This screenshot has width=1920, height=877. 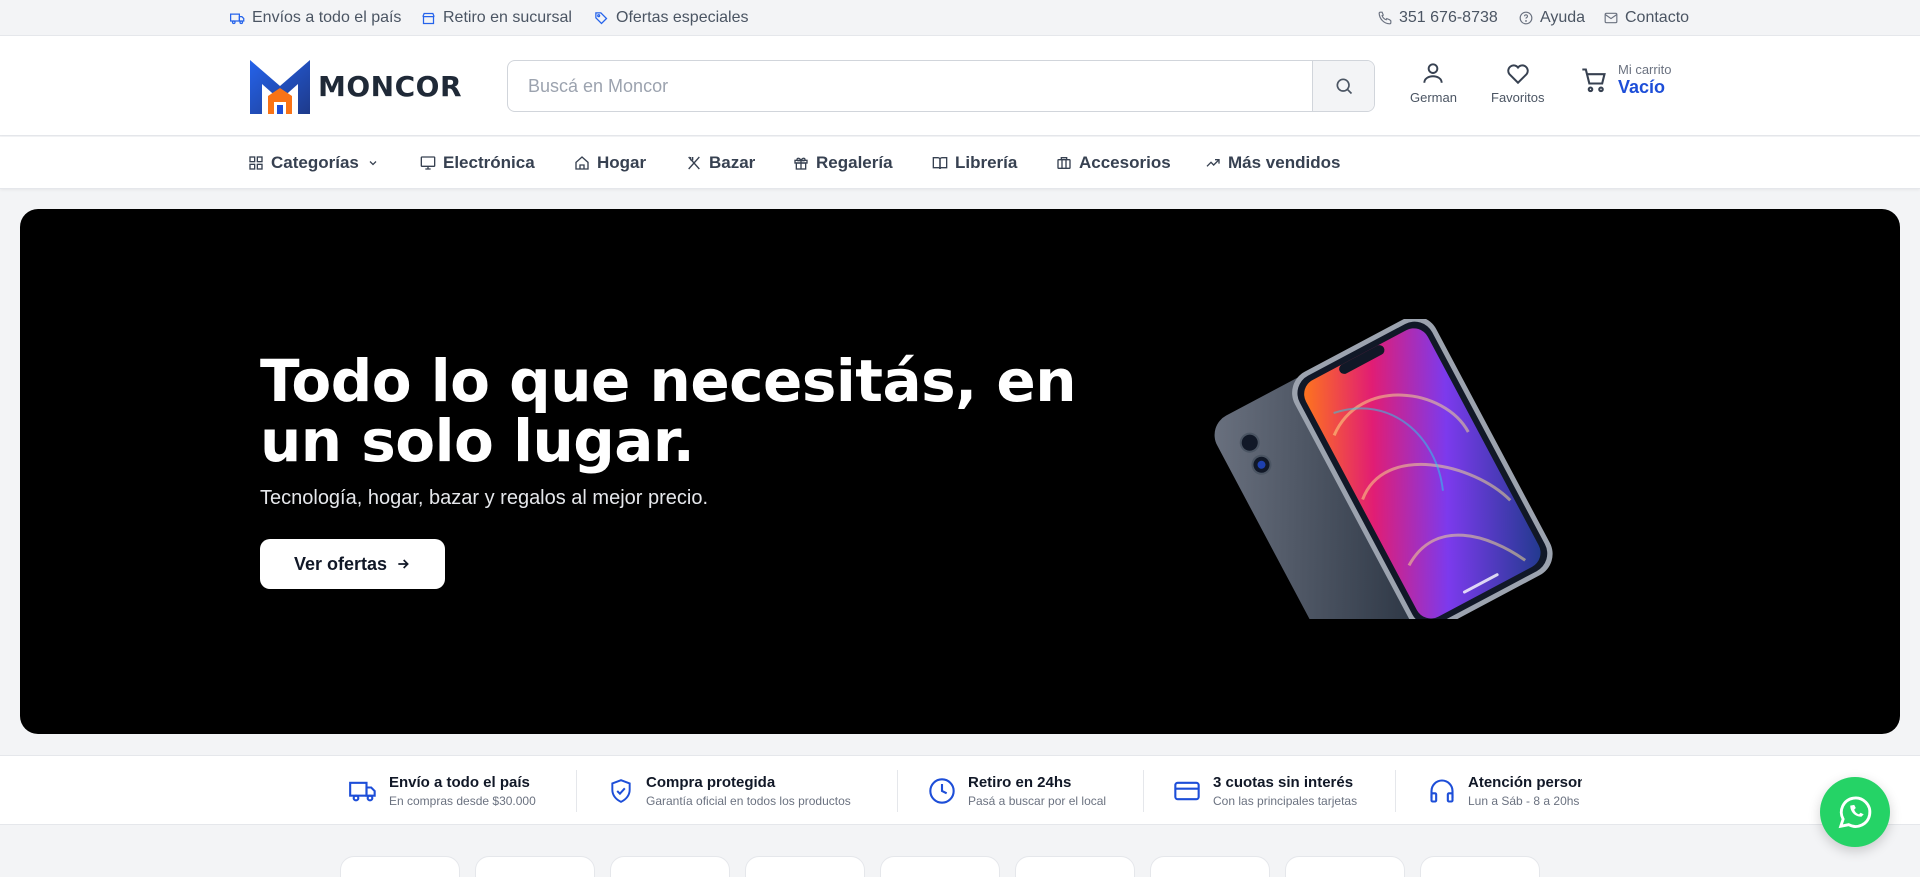 What do you see at coordinates (601, 17) in the screenshot?
I see `tag-icon` at bounding box center [601, 17].